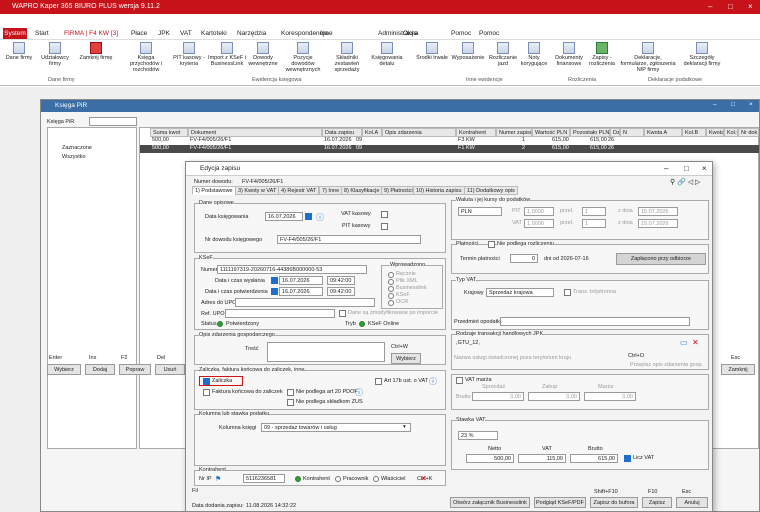 Image resolution: width=760 pixels, height=512 pixels. I want to click on col-kwota-a: Kwota A, so click(663, 132).